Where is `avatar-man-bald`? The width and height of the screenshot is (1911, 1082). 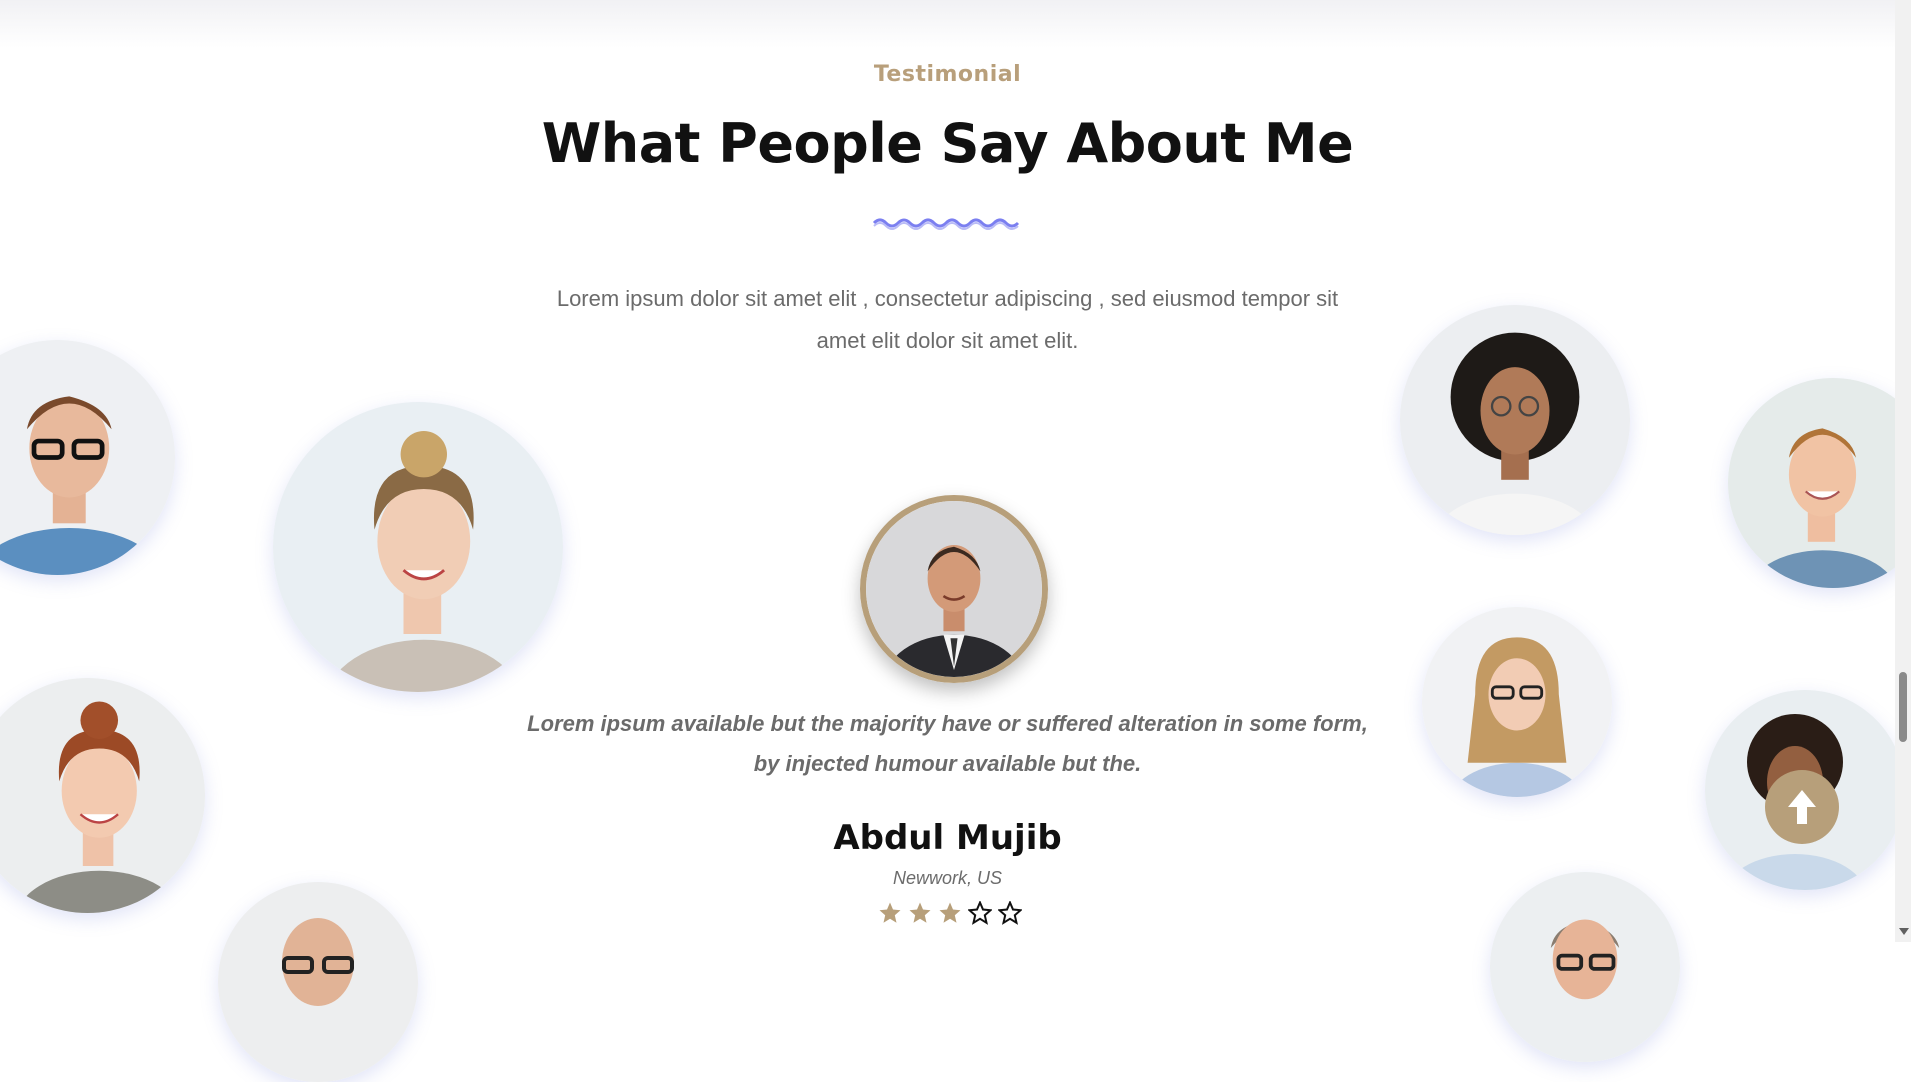 avatar-man-bald is located at coordinates (318, 982).